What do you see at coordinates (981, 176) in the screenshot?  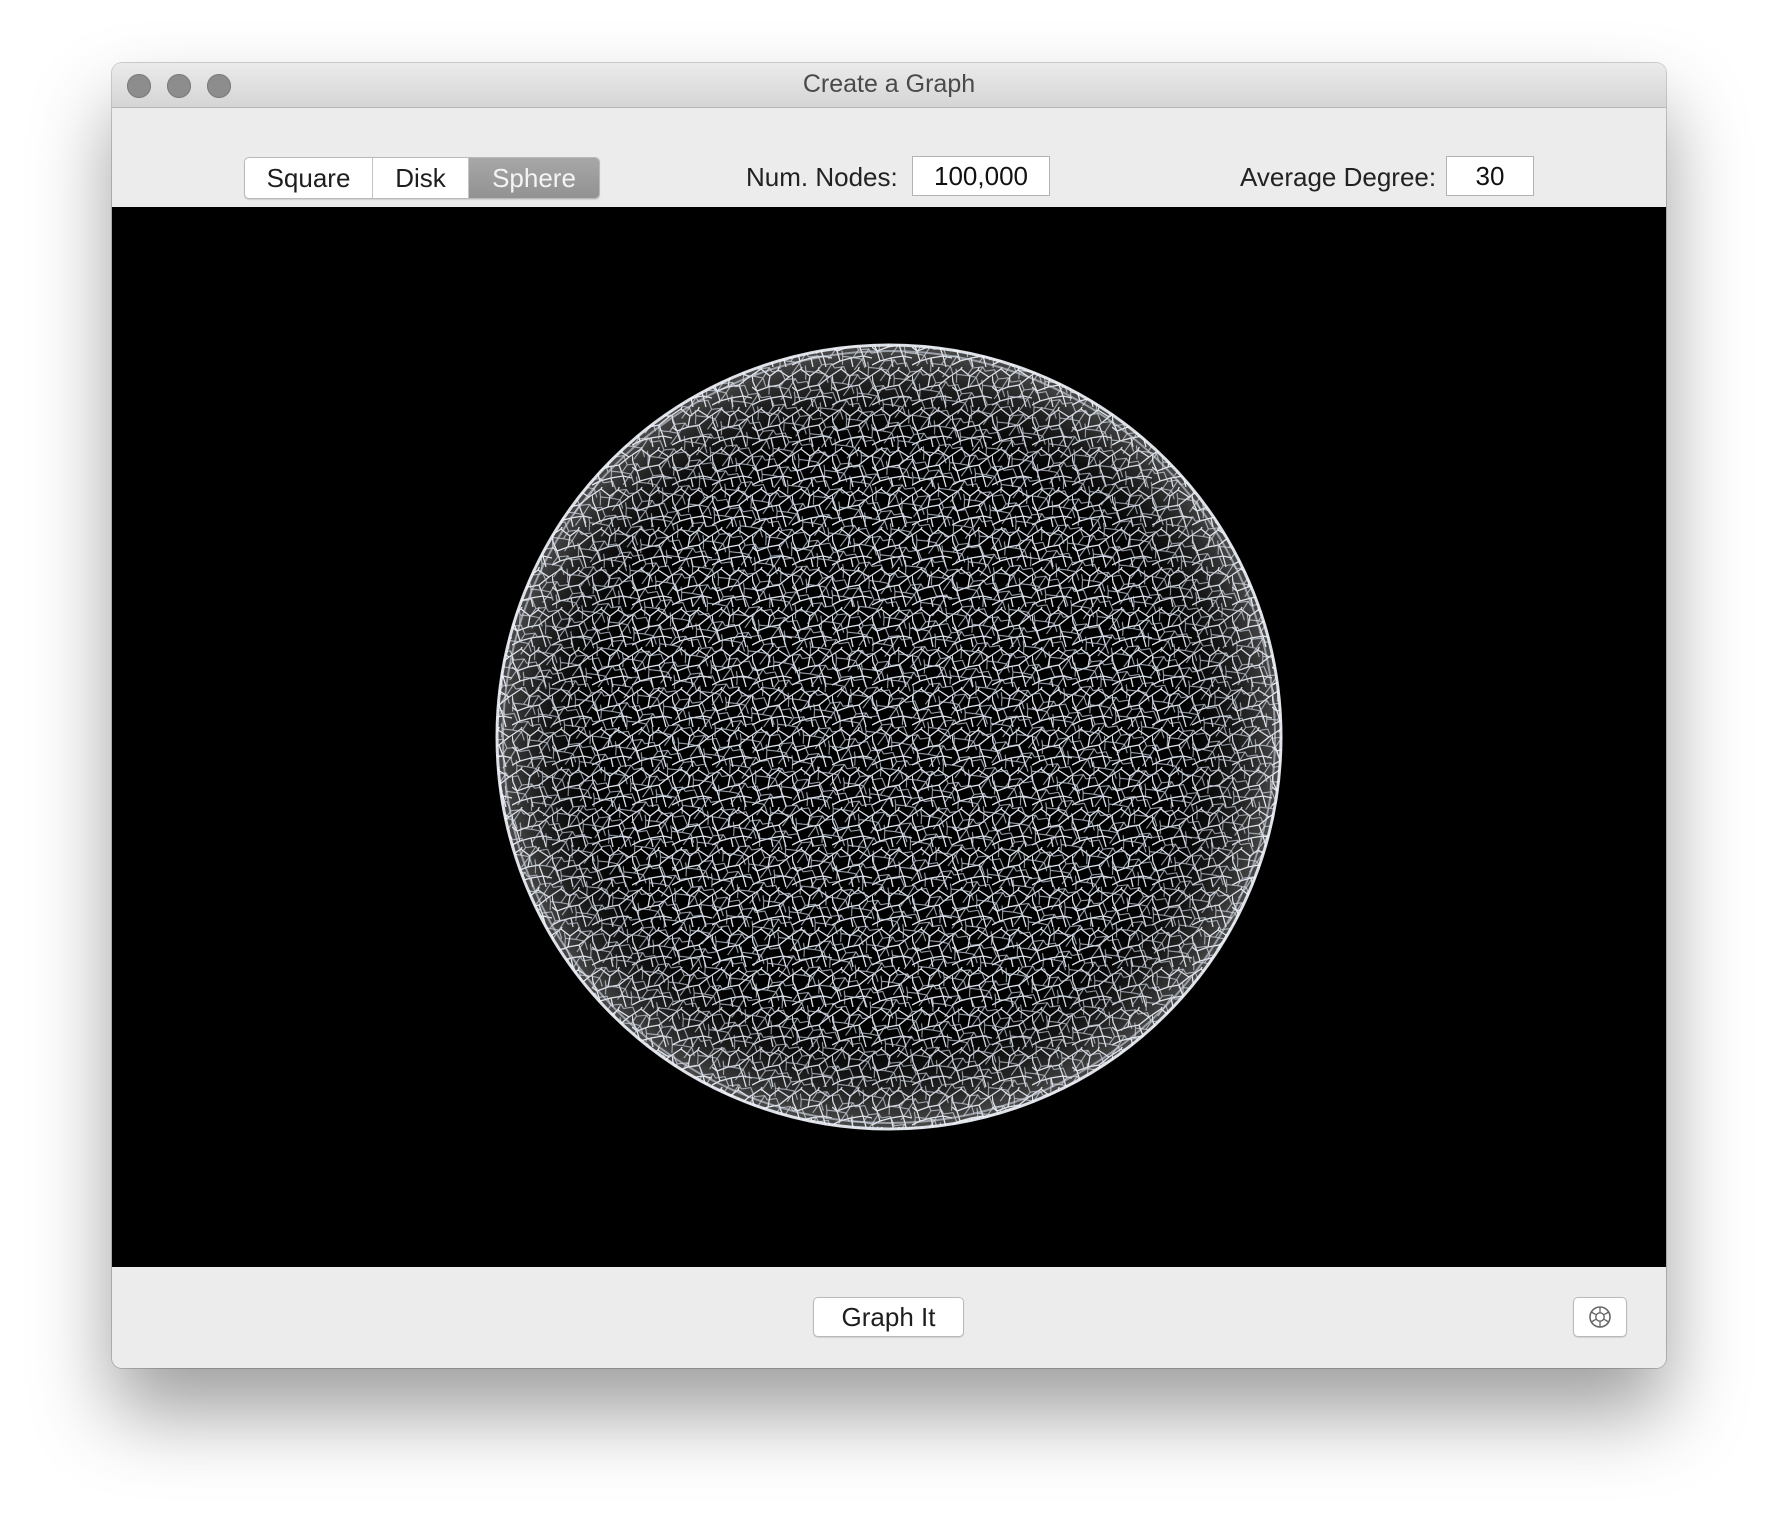 I see `num-nodes-field: 100,000` at bounding box center [981, 176].